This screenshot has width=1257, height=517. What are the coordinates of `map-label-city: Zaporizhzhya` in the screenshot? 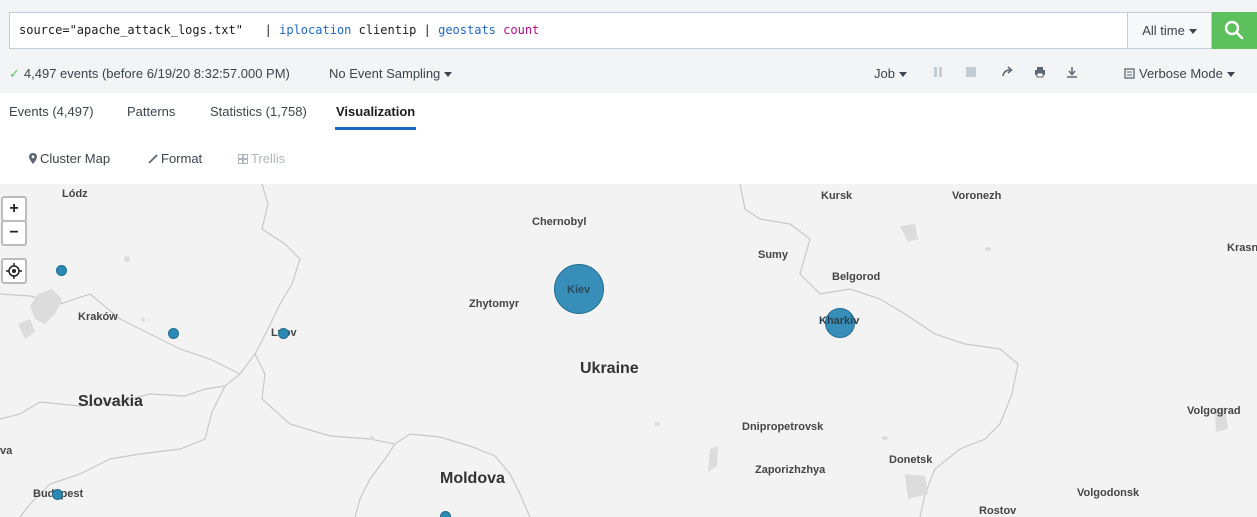 It's located at (790, 470).